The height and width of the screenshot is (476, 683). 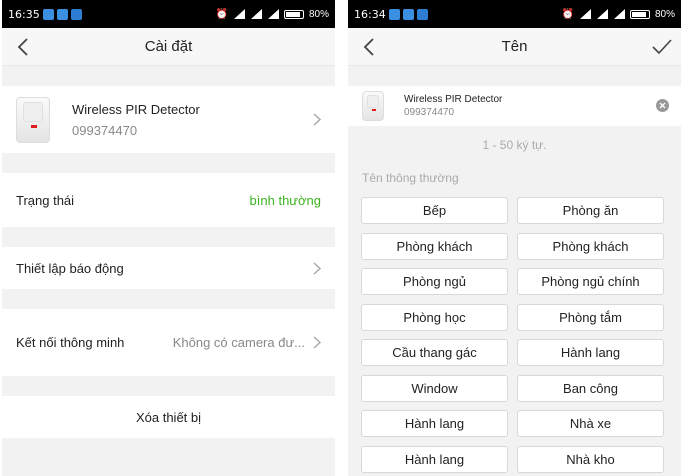 What do you see at coordinates (168, 119) in the screenshot?
I see `device-info-row: Wireless PIR Detector 099374470` at bounding box center [168, 119].